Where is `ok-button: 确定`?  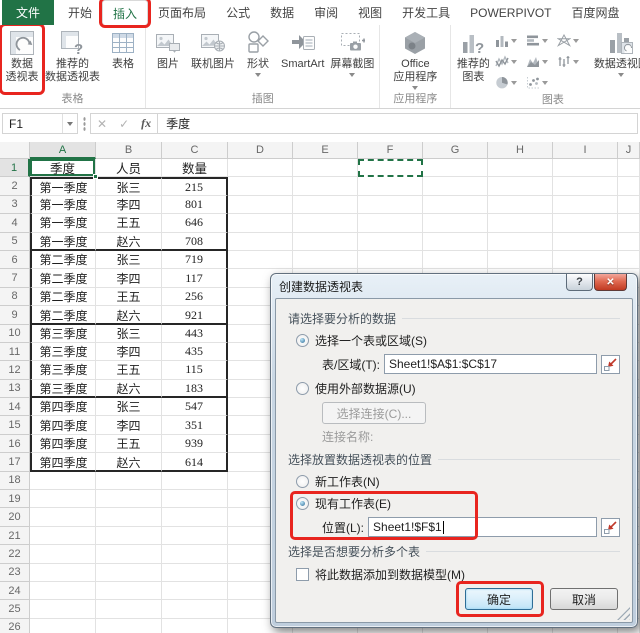
ok-button: 确定 is located at coordinates (499, 599).